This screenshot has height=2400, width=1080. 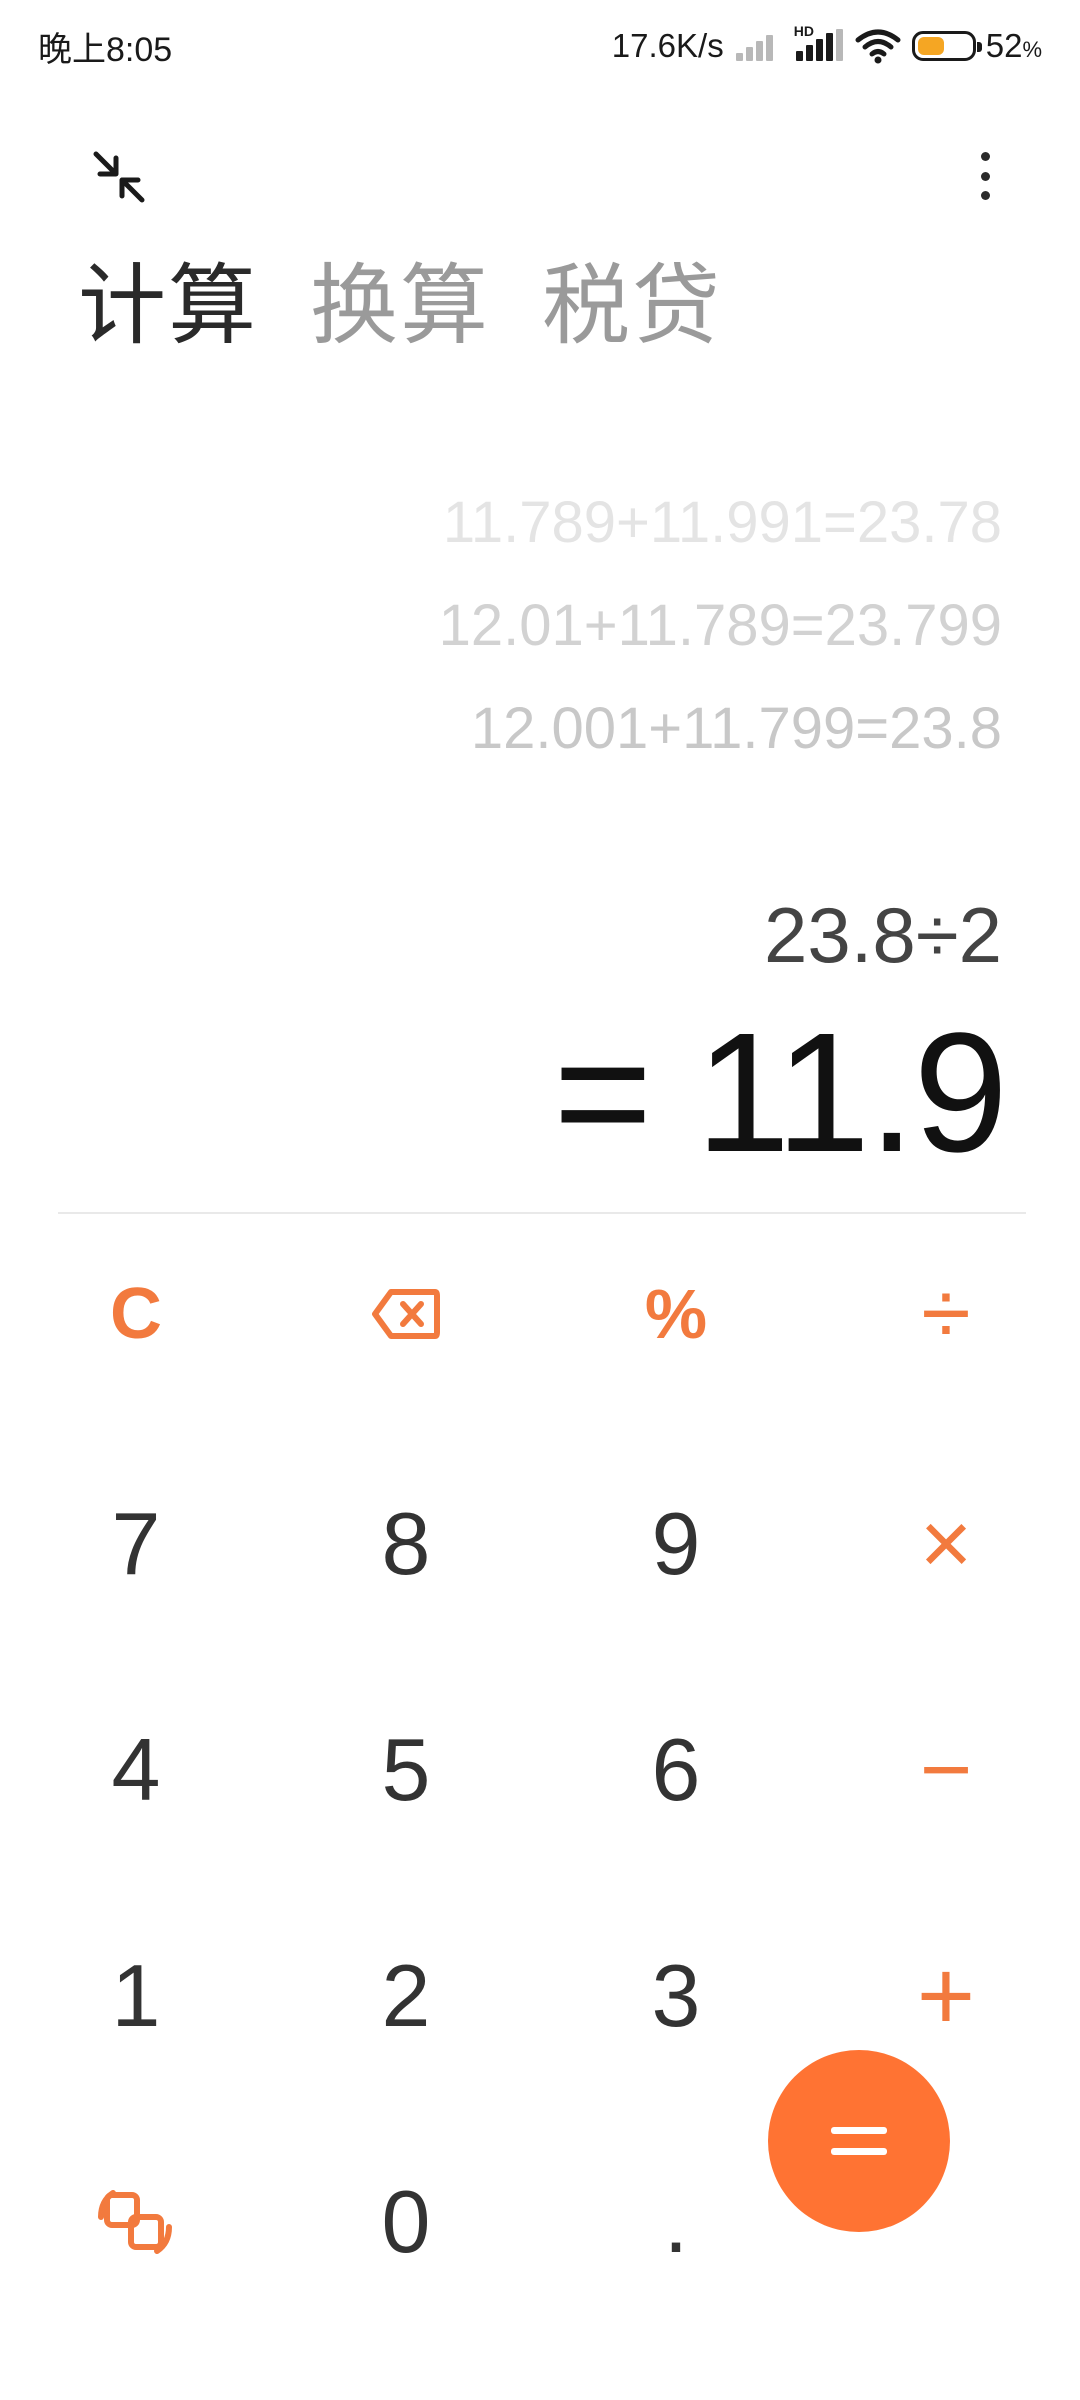 I want to click on decimal-button: ., so click(x=676, y=2222).